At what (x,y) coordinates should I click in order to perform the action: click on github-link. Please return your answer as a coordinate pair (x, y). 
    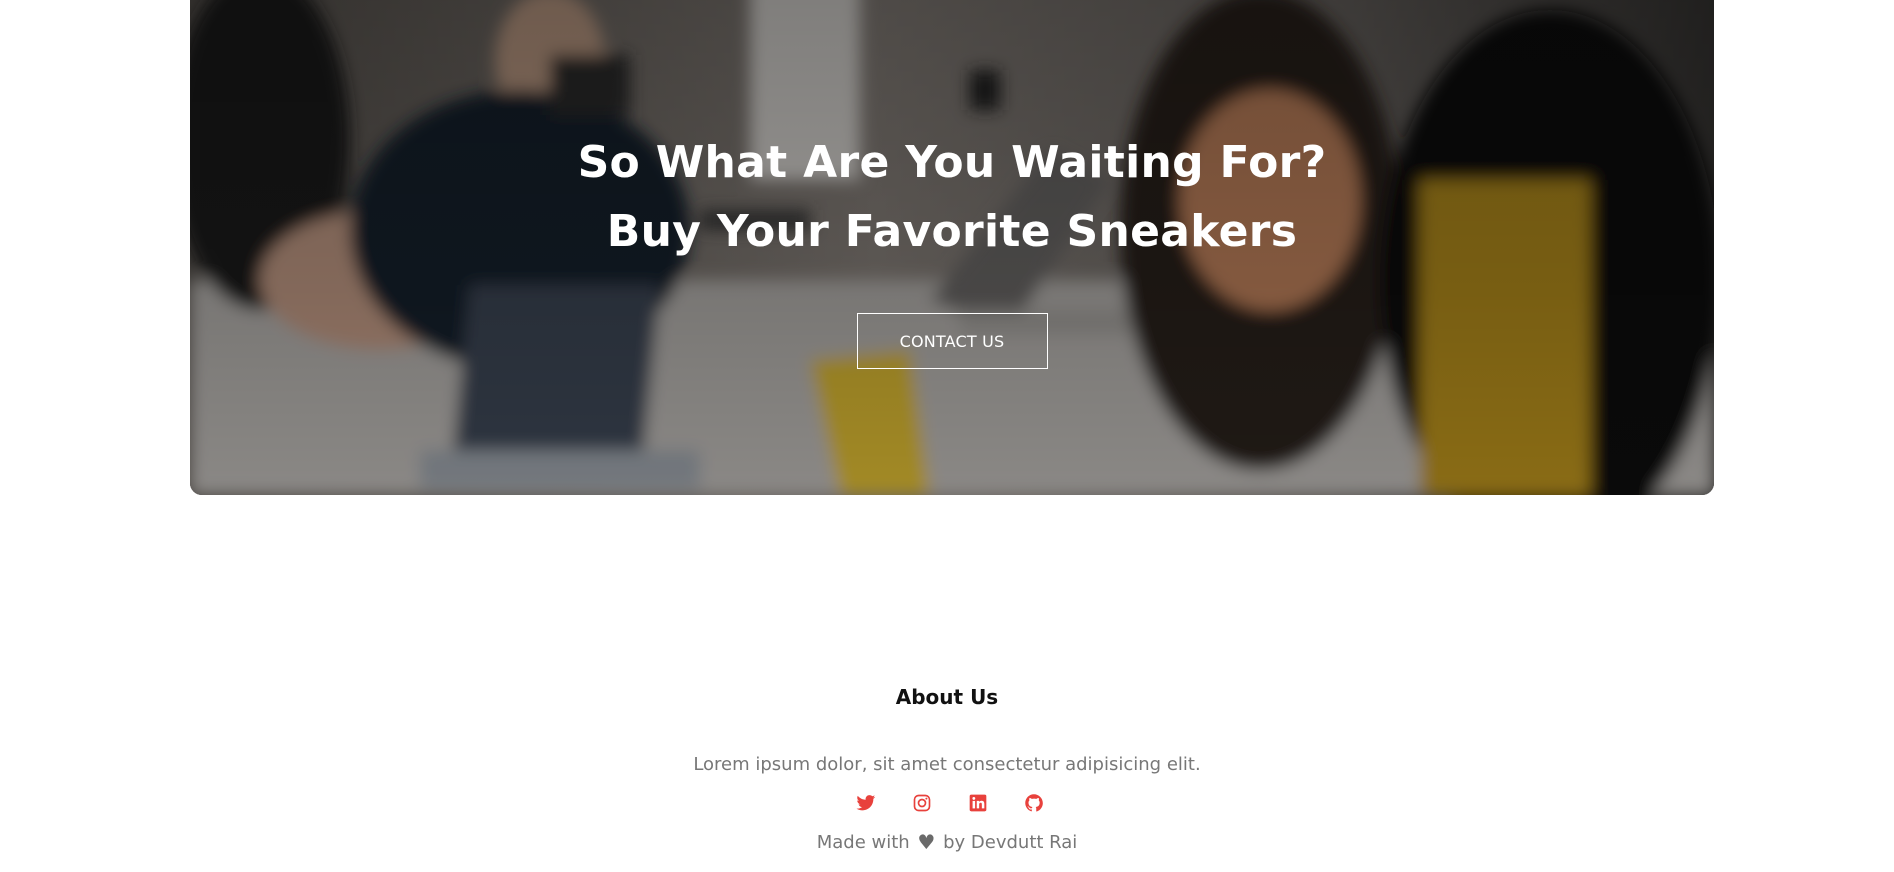
    Looking at the image, I should click on (1034, 803).